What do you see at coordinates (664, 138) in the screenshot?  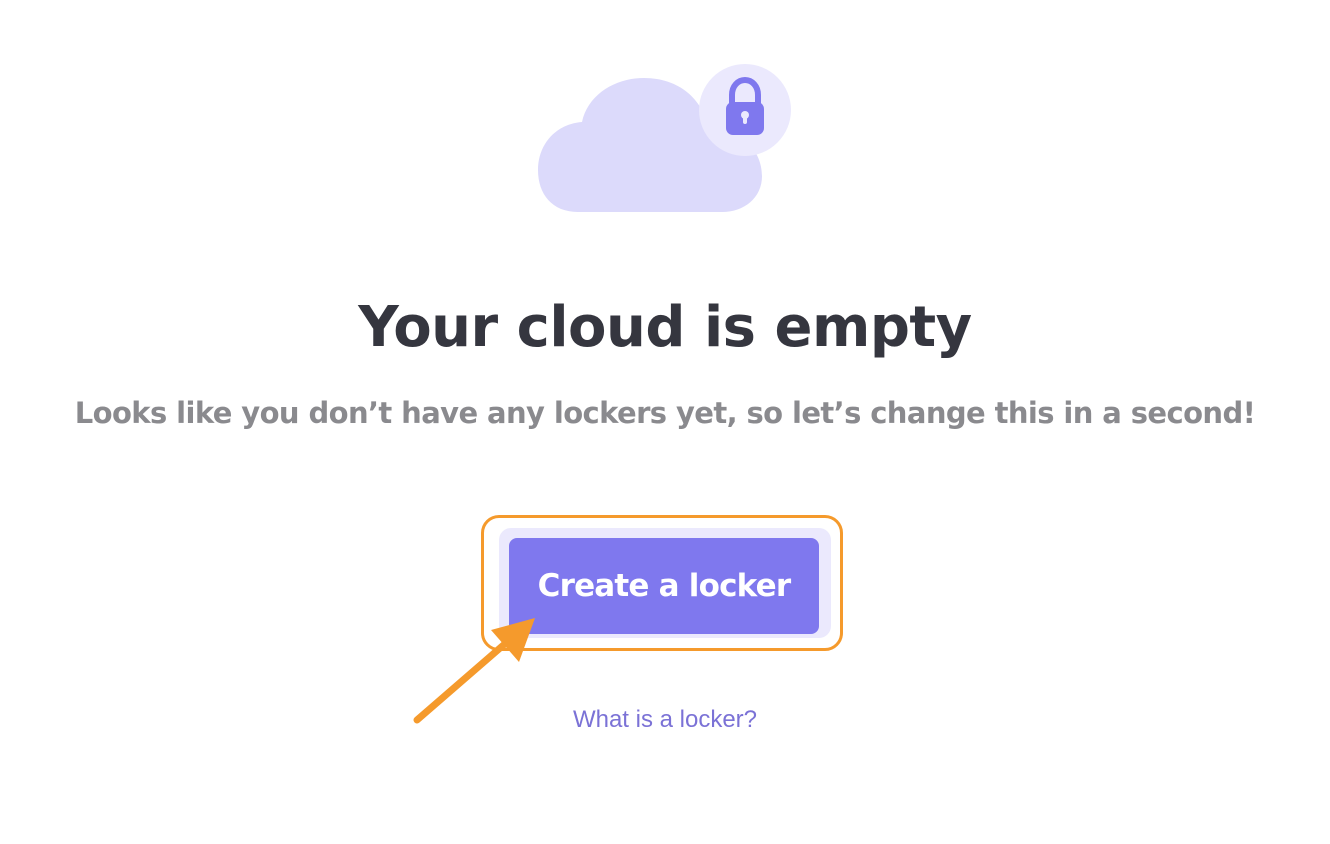 I see `cloud-lock-icon` at bounding box center [664, 138].